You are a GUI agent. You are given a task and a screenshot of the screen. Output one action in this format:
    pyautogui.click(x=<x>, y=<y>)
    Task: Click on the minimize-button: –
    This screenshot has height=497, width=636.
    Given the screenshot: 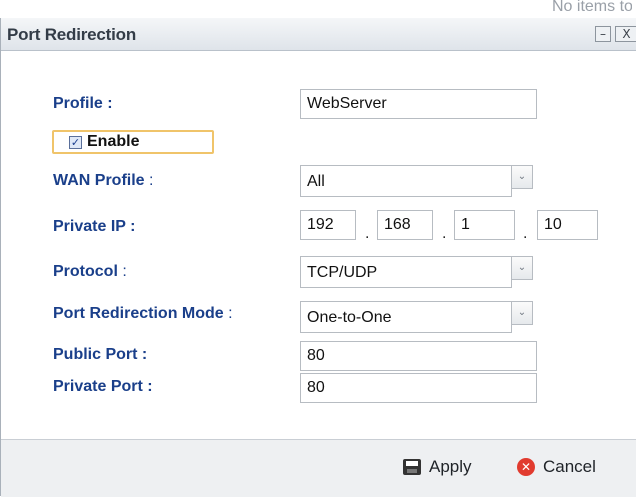 What is the action you would take?
    pyautogui.click(x=603, y=34)
    